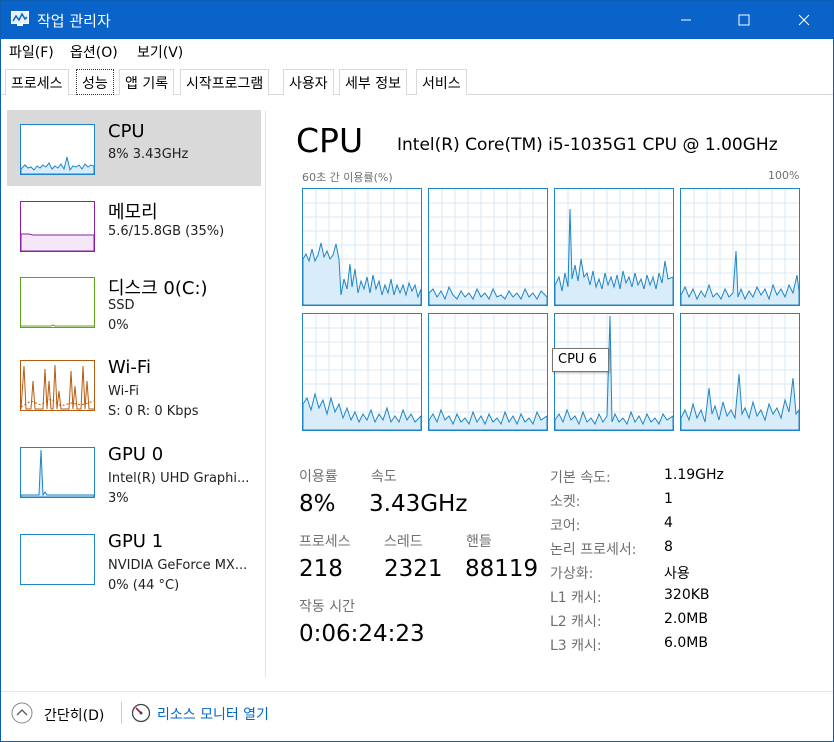  I want to click on tab-services: 서비스, so click(441, 82).